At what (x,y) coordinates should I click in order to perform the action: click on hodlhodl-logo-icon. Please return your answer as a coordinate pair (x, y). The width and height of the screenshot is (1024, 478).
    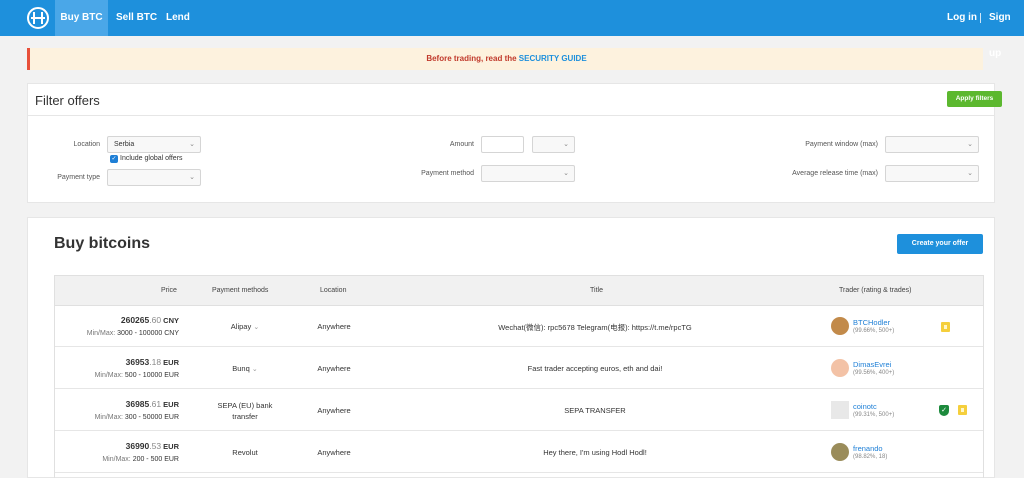
    Looking at the image, I should click on (38, 18).